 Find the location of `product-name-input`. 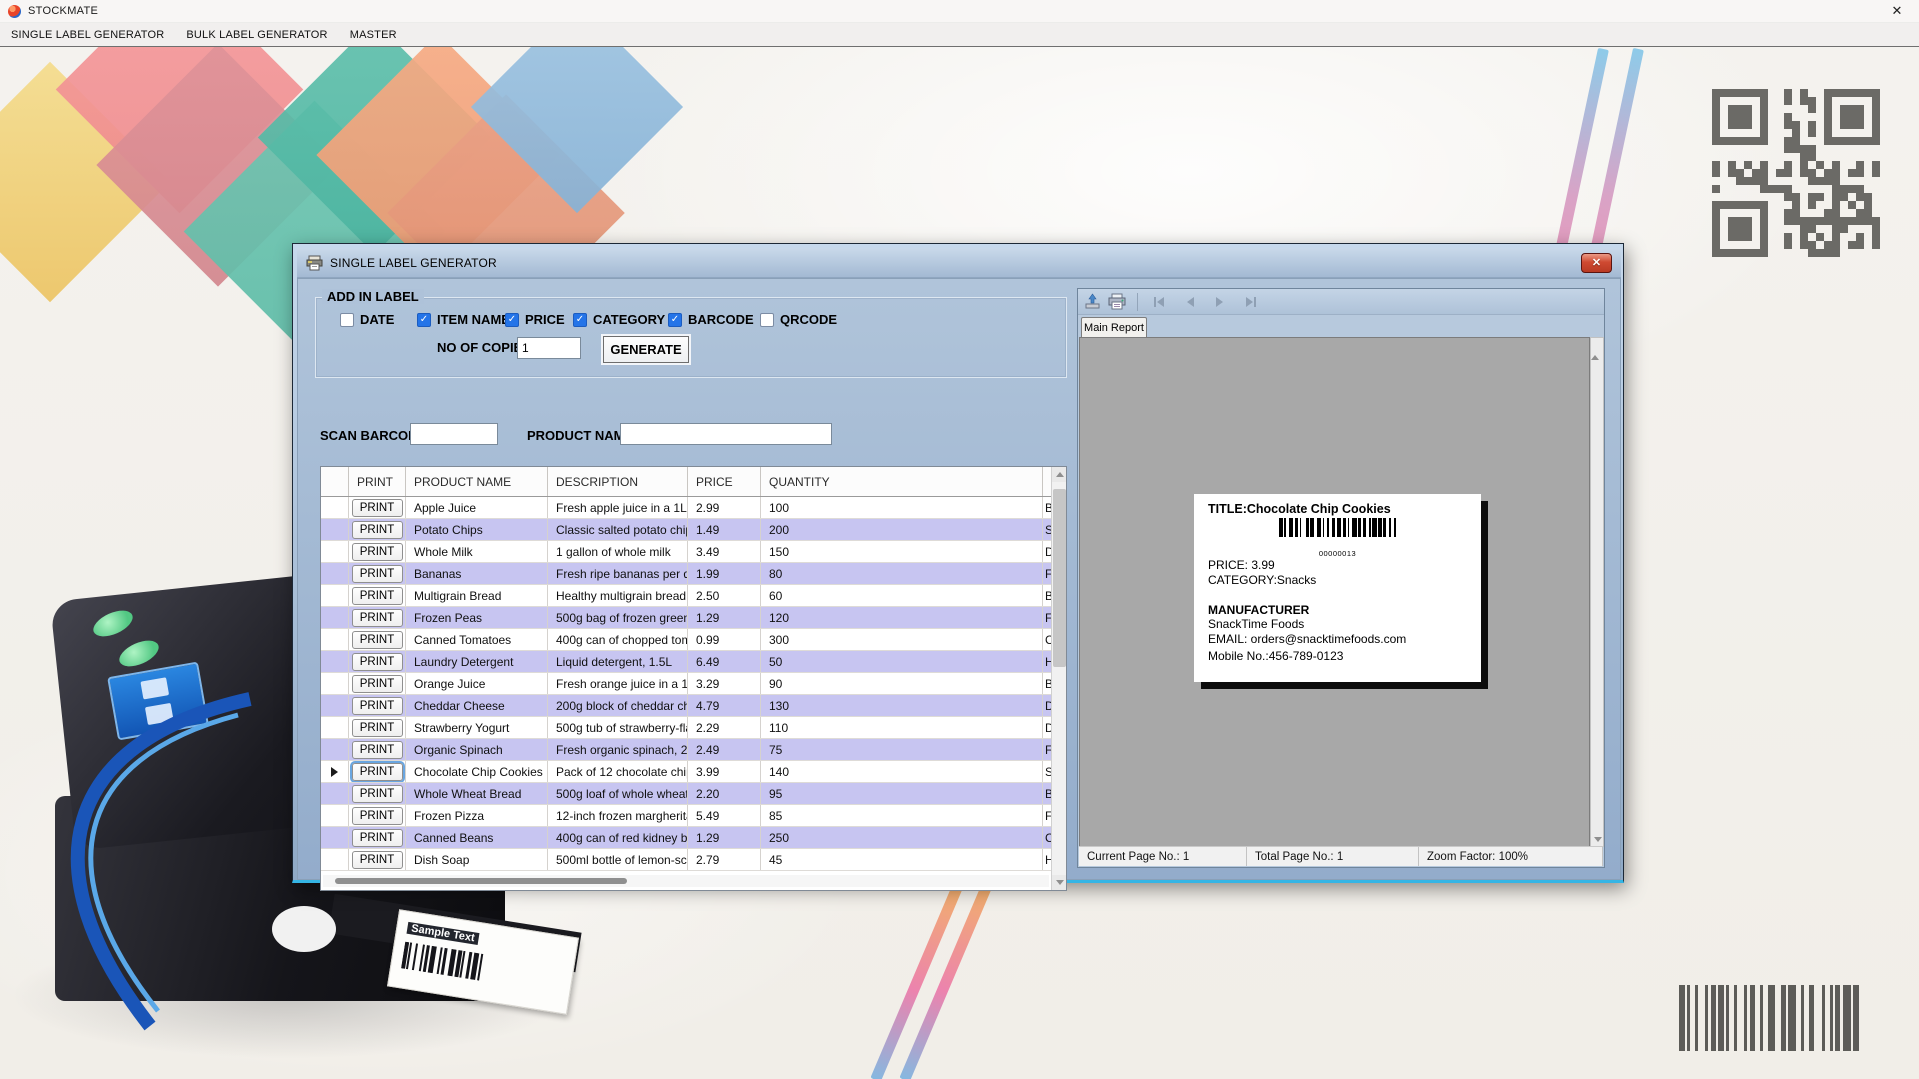

product-name-input is located at coordinates (726, 434).